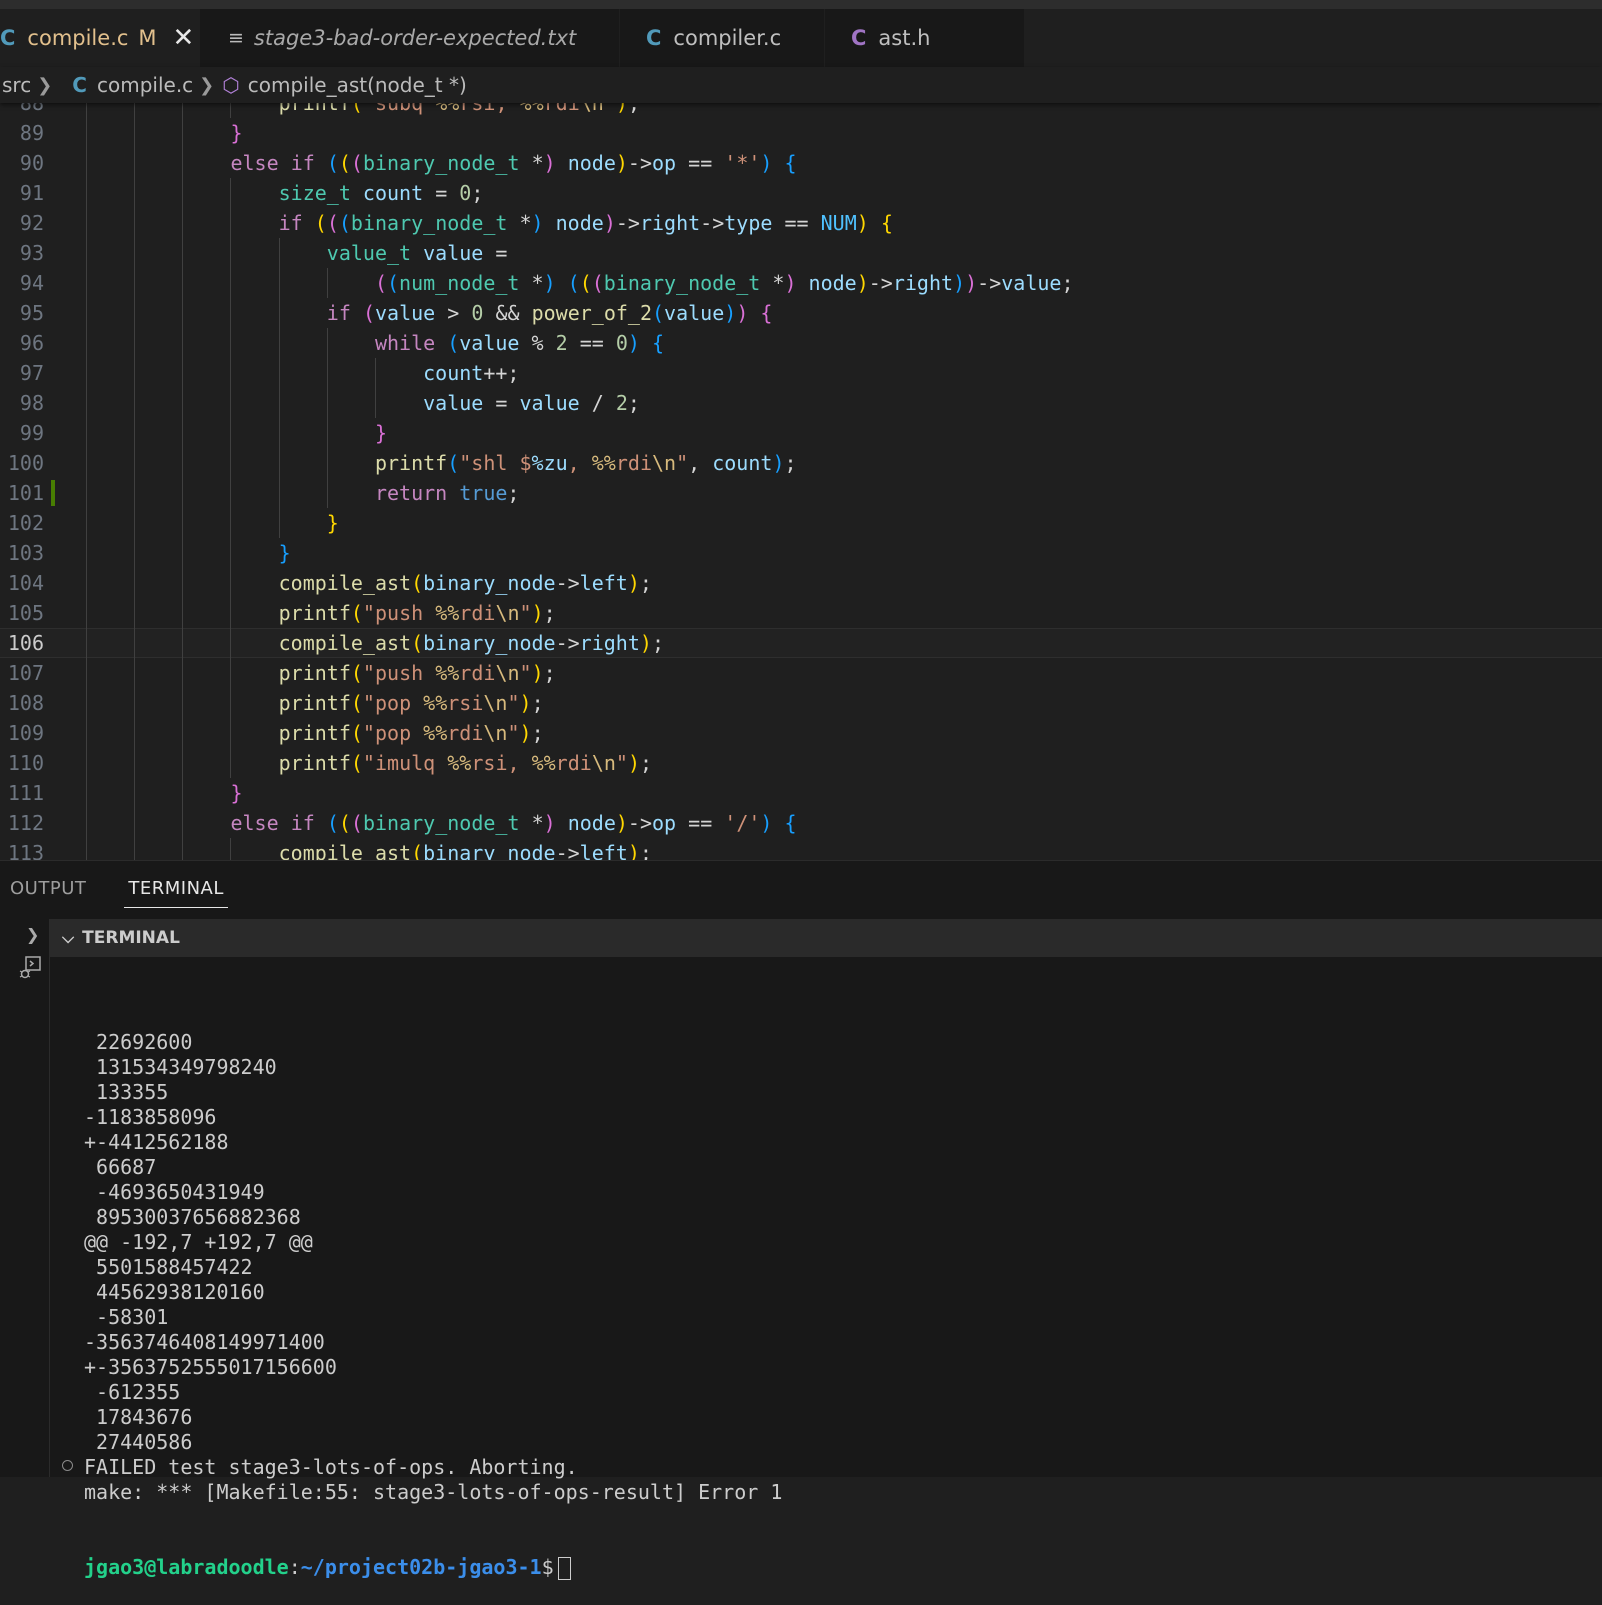 This screenshot has height=1605, width=1602. What do you see at coordinates (477, 763) in the screenshot?
I see `code-token: r` at bounding box center [477, 763].